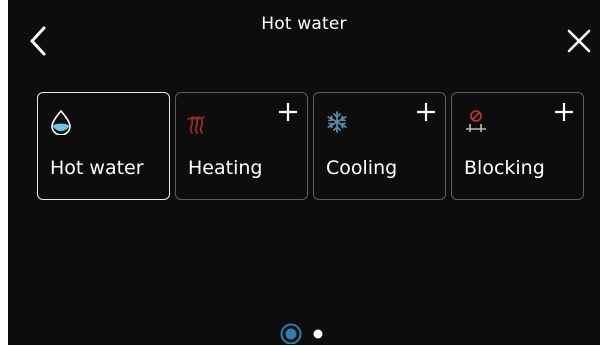  What do you see at coordinates (362, 168) in the screenshot?
I see `tile-label: Cooling` at bounding box center [362, 168].